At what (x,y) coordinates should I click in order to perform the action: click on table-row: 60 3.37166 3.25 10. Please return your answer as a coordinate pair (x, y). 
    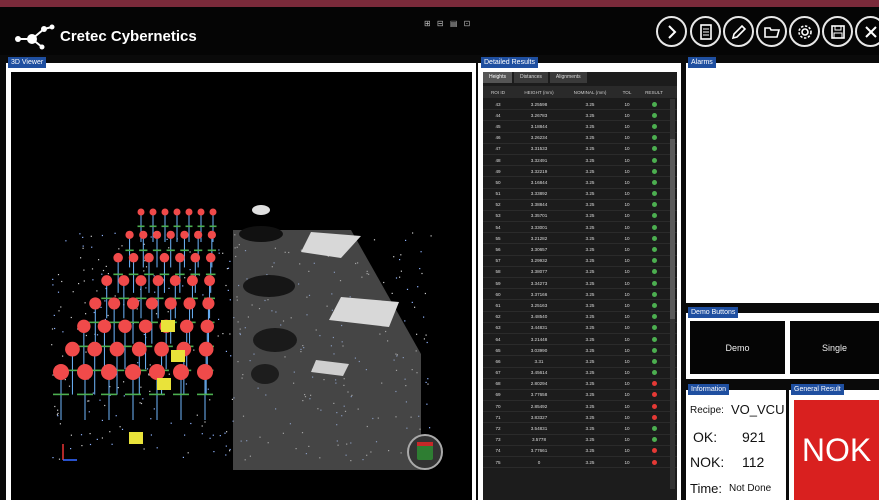
    Looking at the image, I should click on (580, 295).